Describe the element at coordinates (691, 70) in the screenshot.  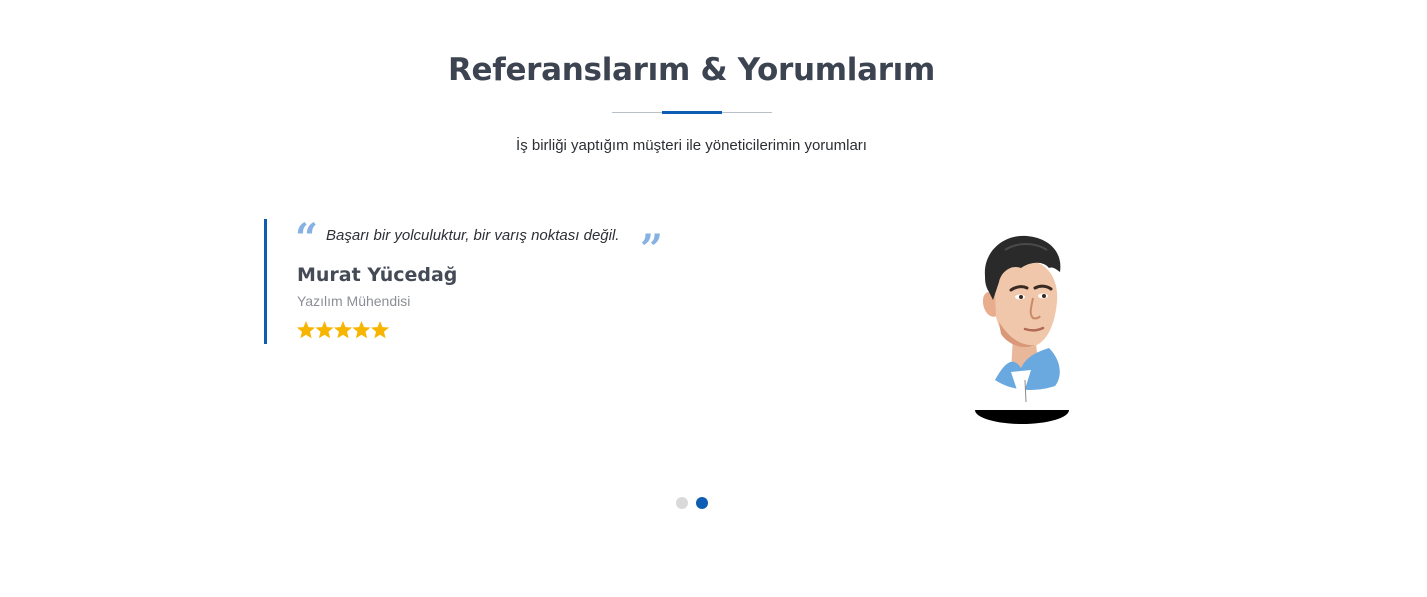
I see `section-title: Referanslarım & Yorumlarım` at that location.